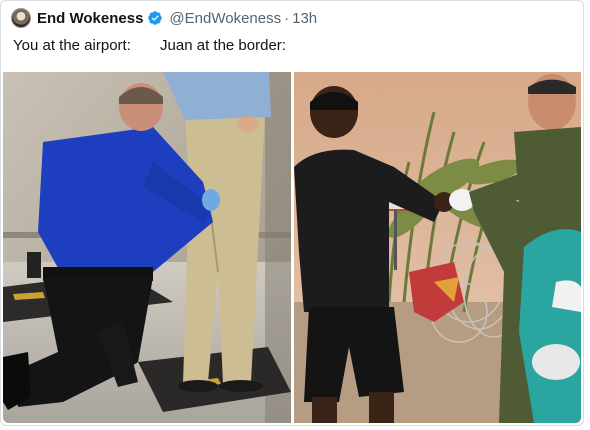 The image size is (590, 430). What do you see at coordinates (21, 18) in the screenshot?
I see `avatar` at bounding box center [21, 18].